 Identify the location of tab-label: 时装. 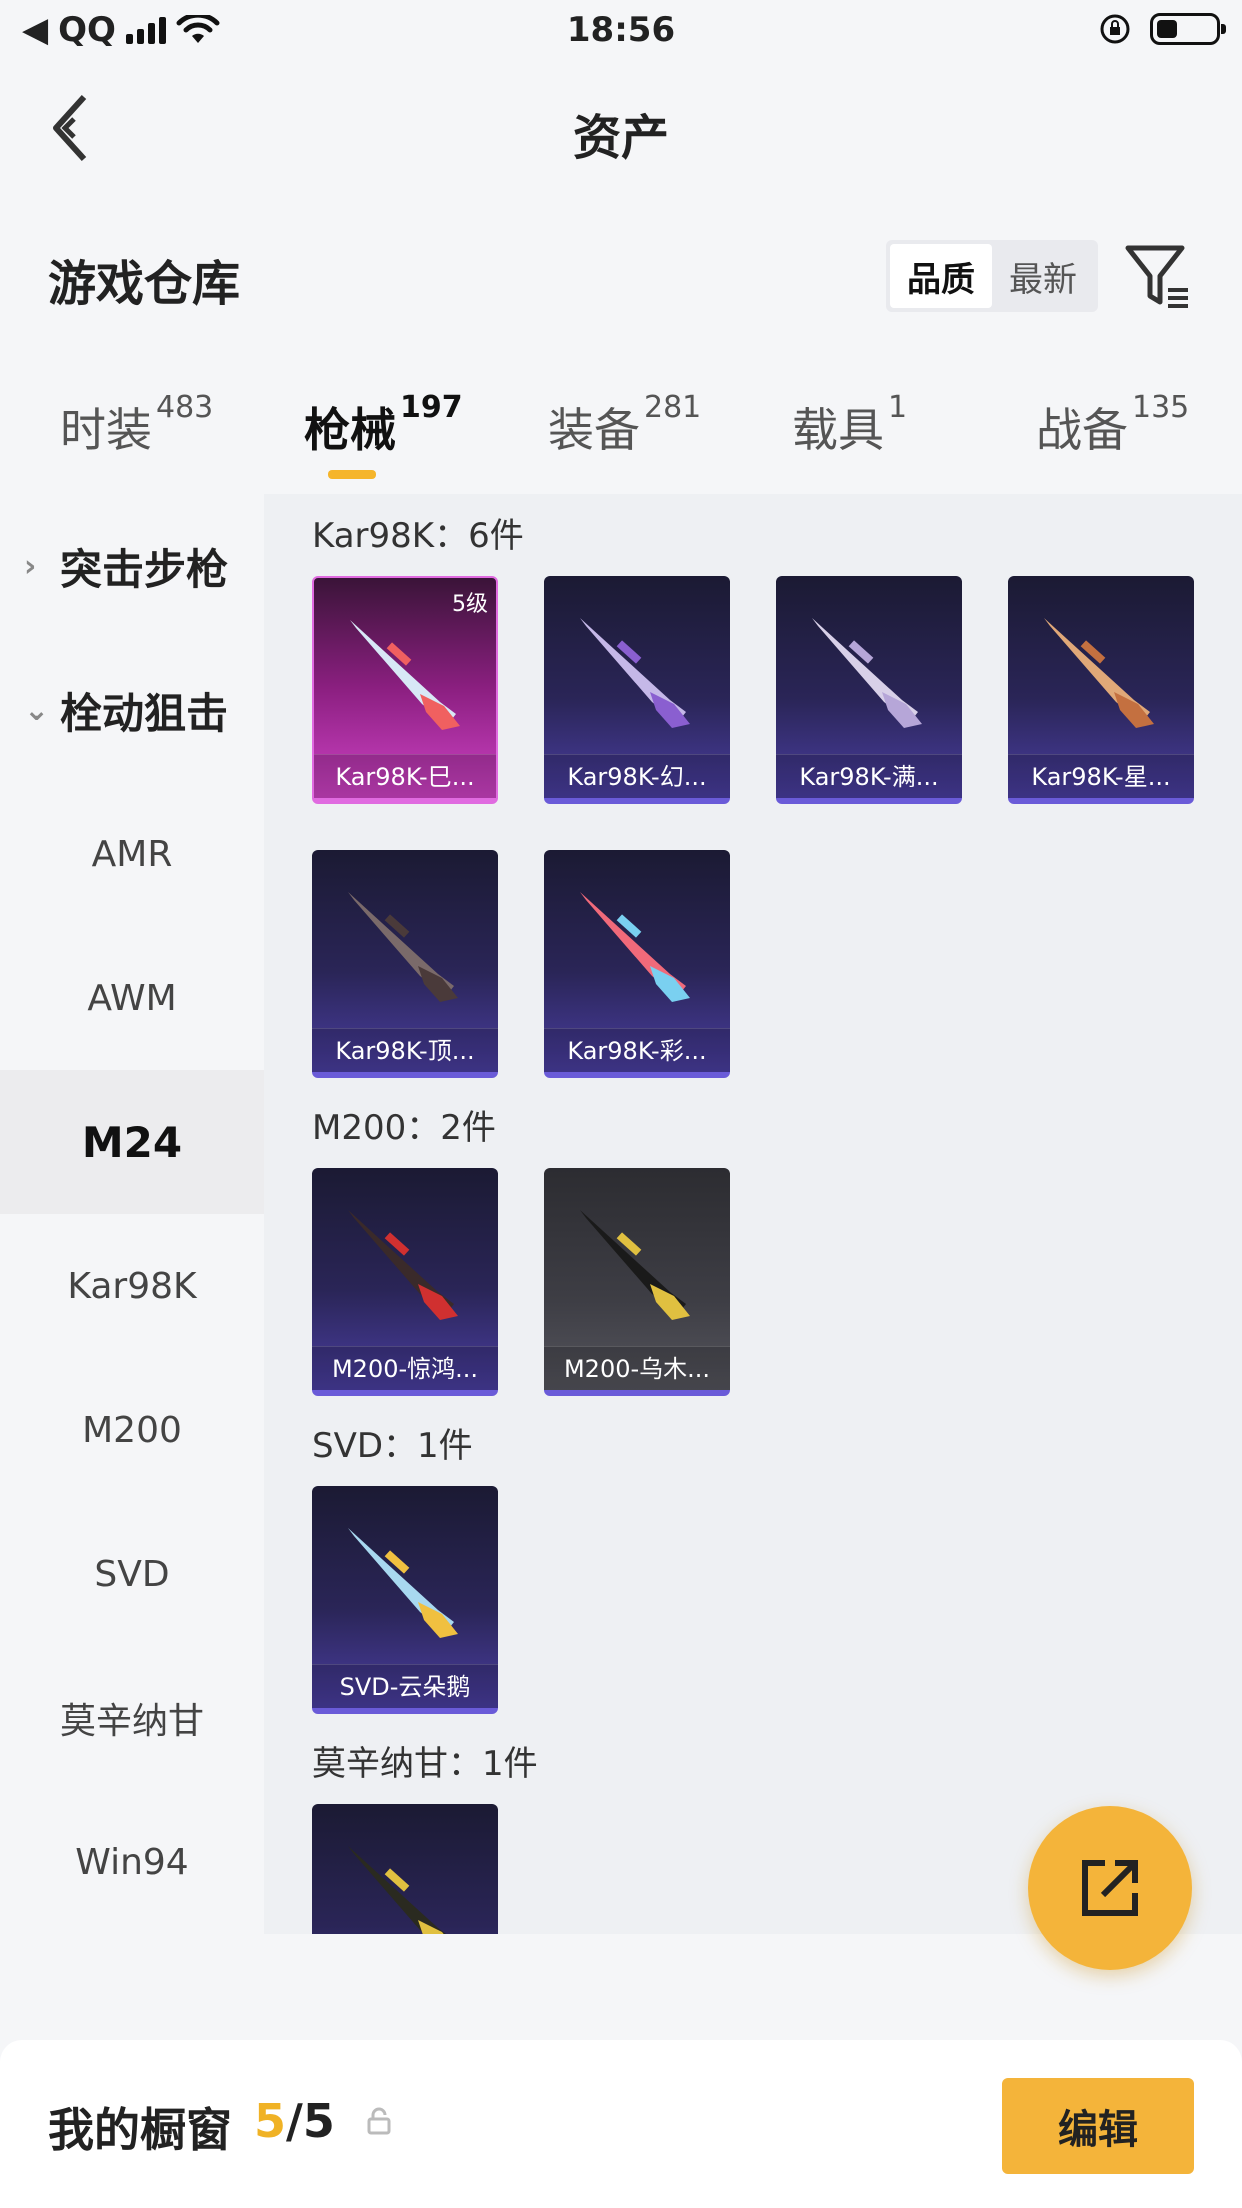
(106, 430).